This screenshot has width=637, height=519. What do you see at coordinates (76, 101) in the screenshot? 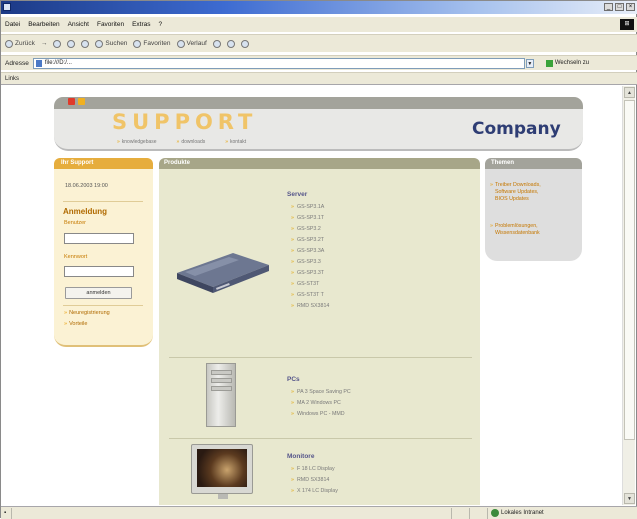
I see `header-icons` at bounding box center [76, 101].